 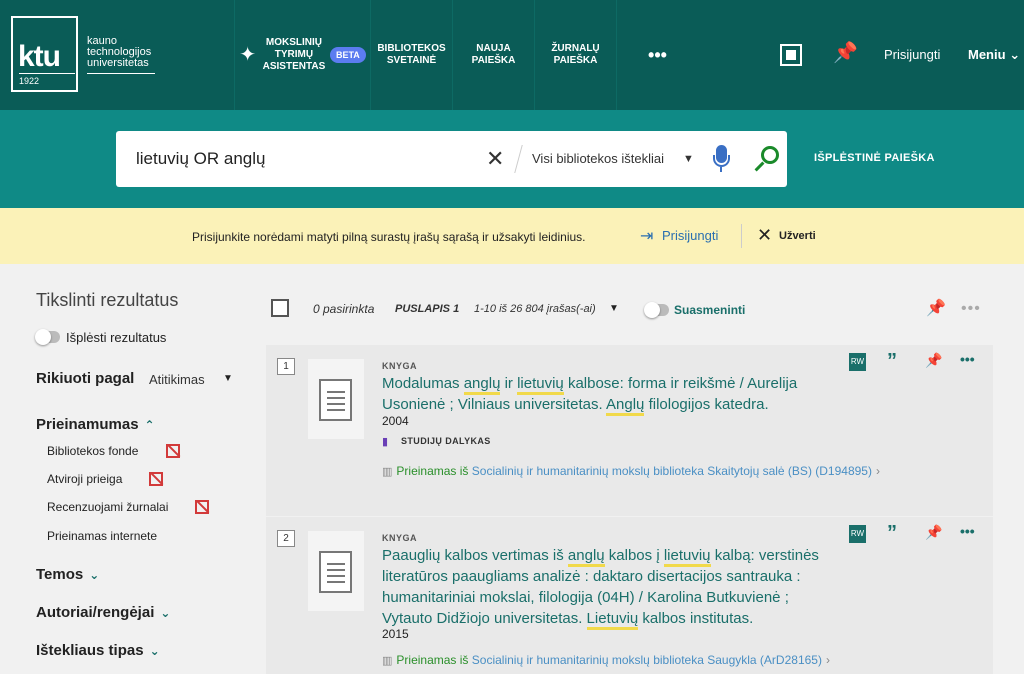 What do you see at coordinates (107, 507) in the screenshot?
I see `facet-item-peer-reviewed: Recenzuojami žurnalai` at bounding box center [107, 507].